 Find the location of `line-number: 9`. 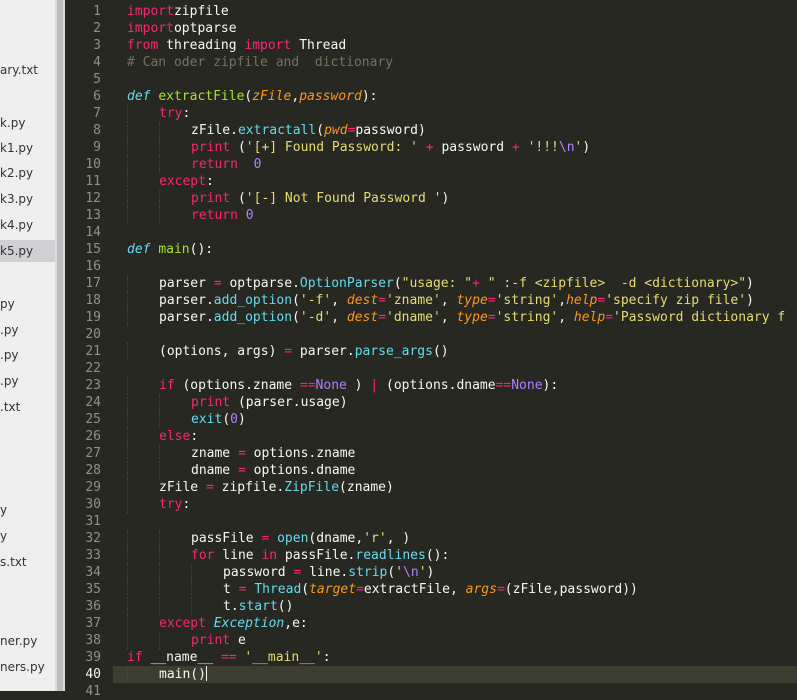

line-number: 9 is located at coordinates (97, 147).